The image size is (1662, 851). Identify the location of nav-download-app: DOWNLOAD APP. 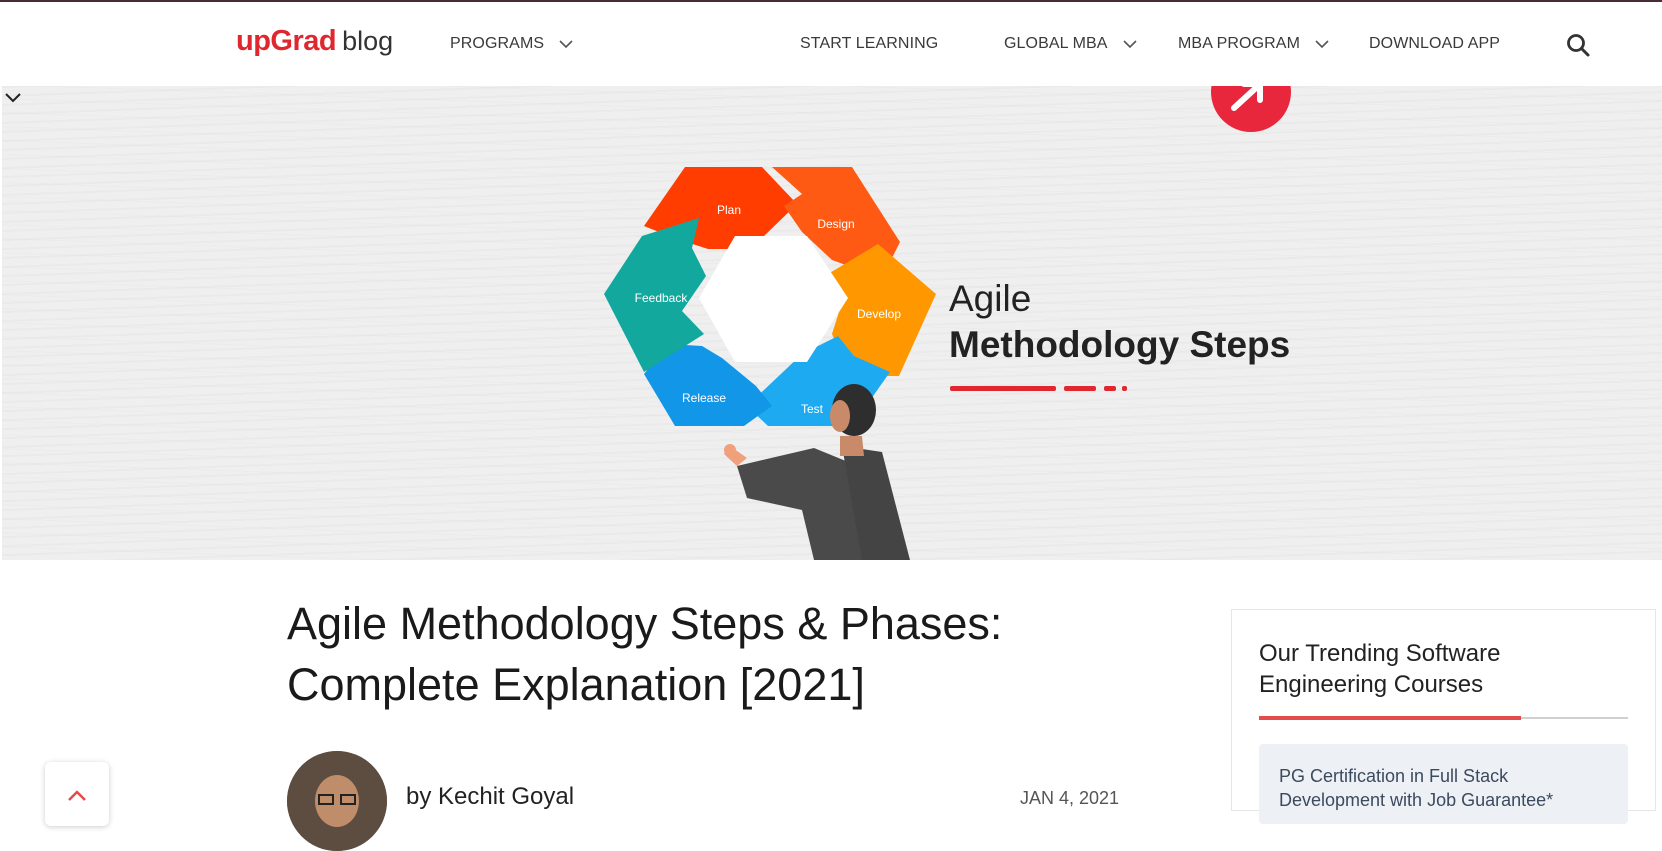
(1434, 44).